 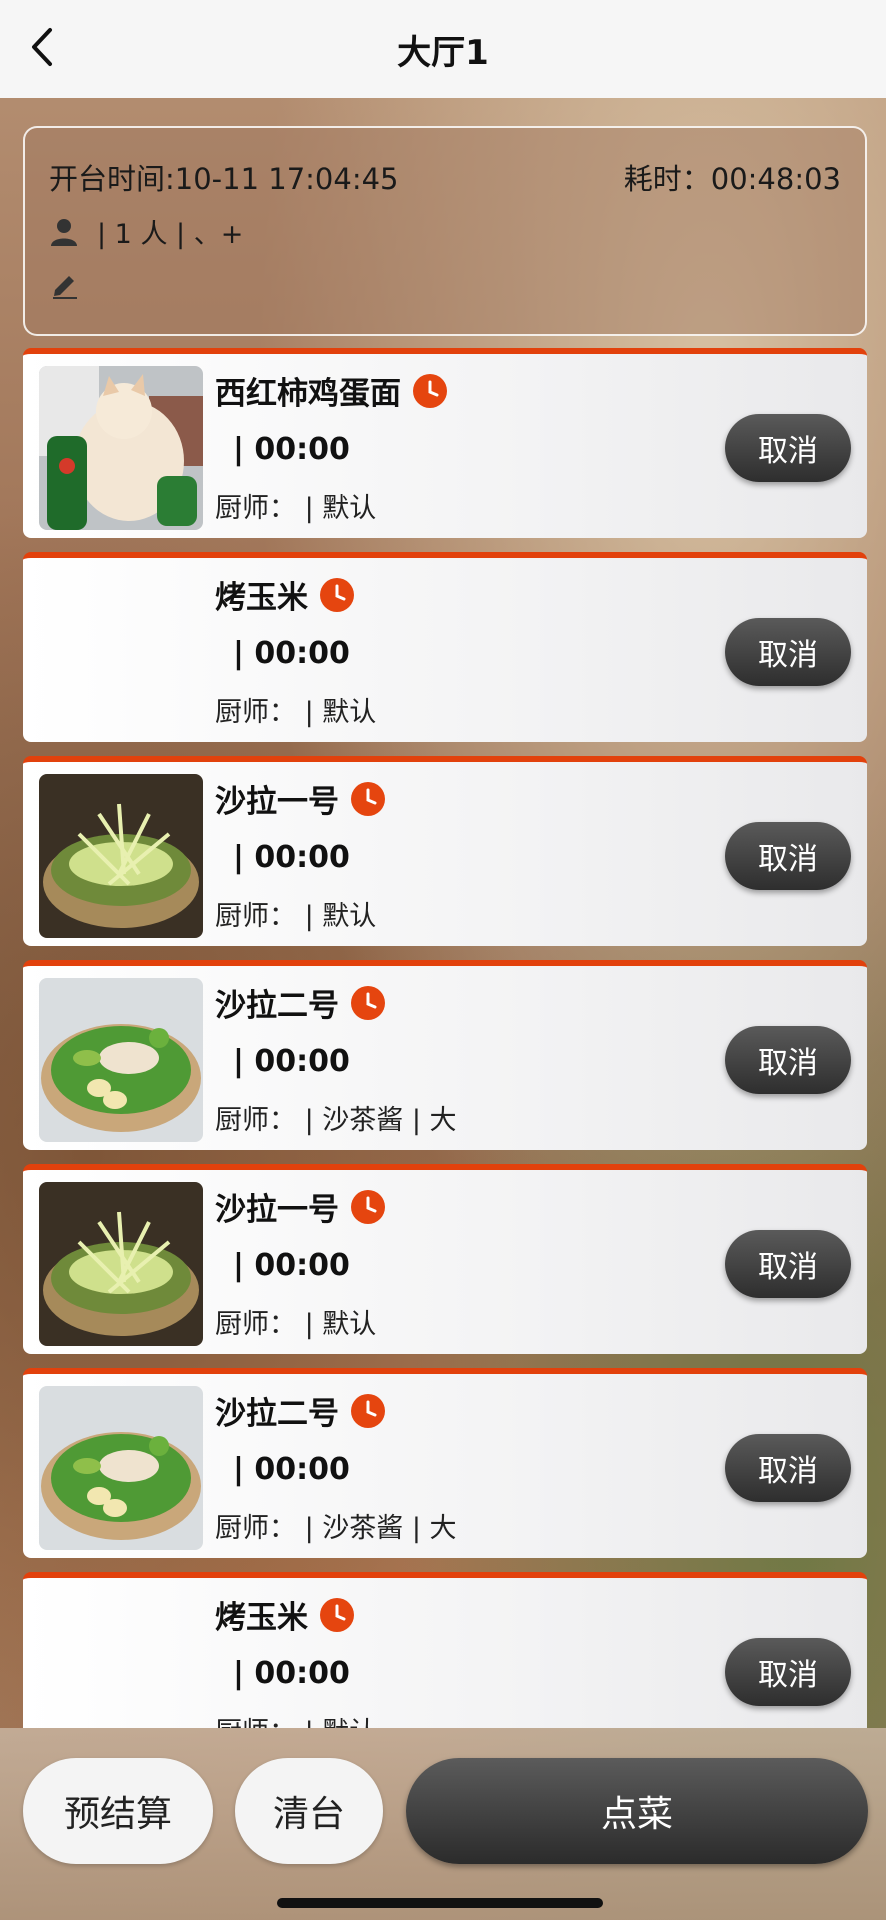 I want to click on order-card: 西红柿鸡蛋面 | 00:00 厨师： | 默认 取消, so click(x=445, y=443).